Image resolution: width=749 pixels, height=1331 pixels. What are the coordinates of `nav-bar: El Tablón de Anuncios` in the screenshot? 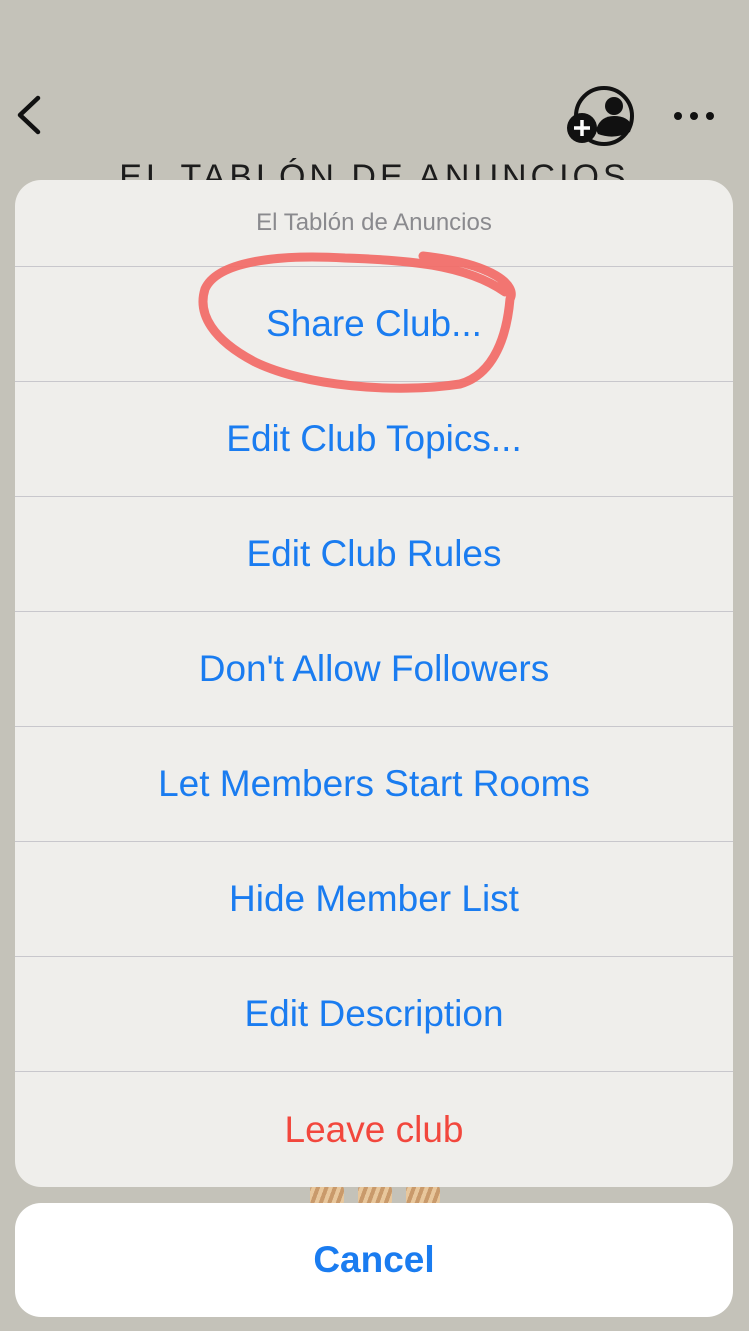 It's located at (374, 98).